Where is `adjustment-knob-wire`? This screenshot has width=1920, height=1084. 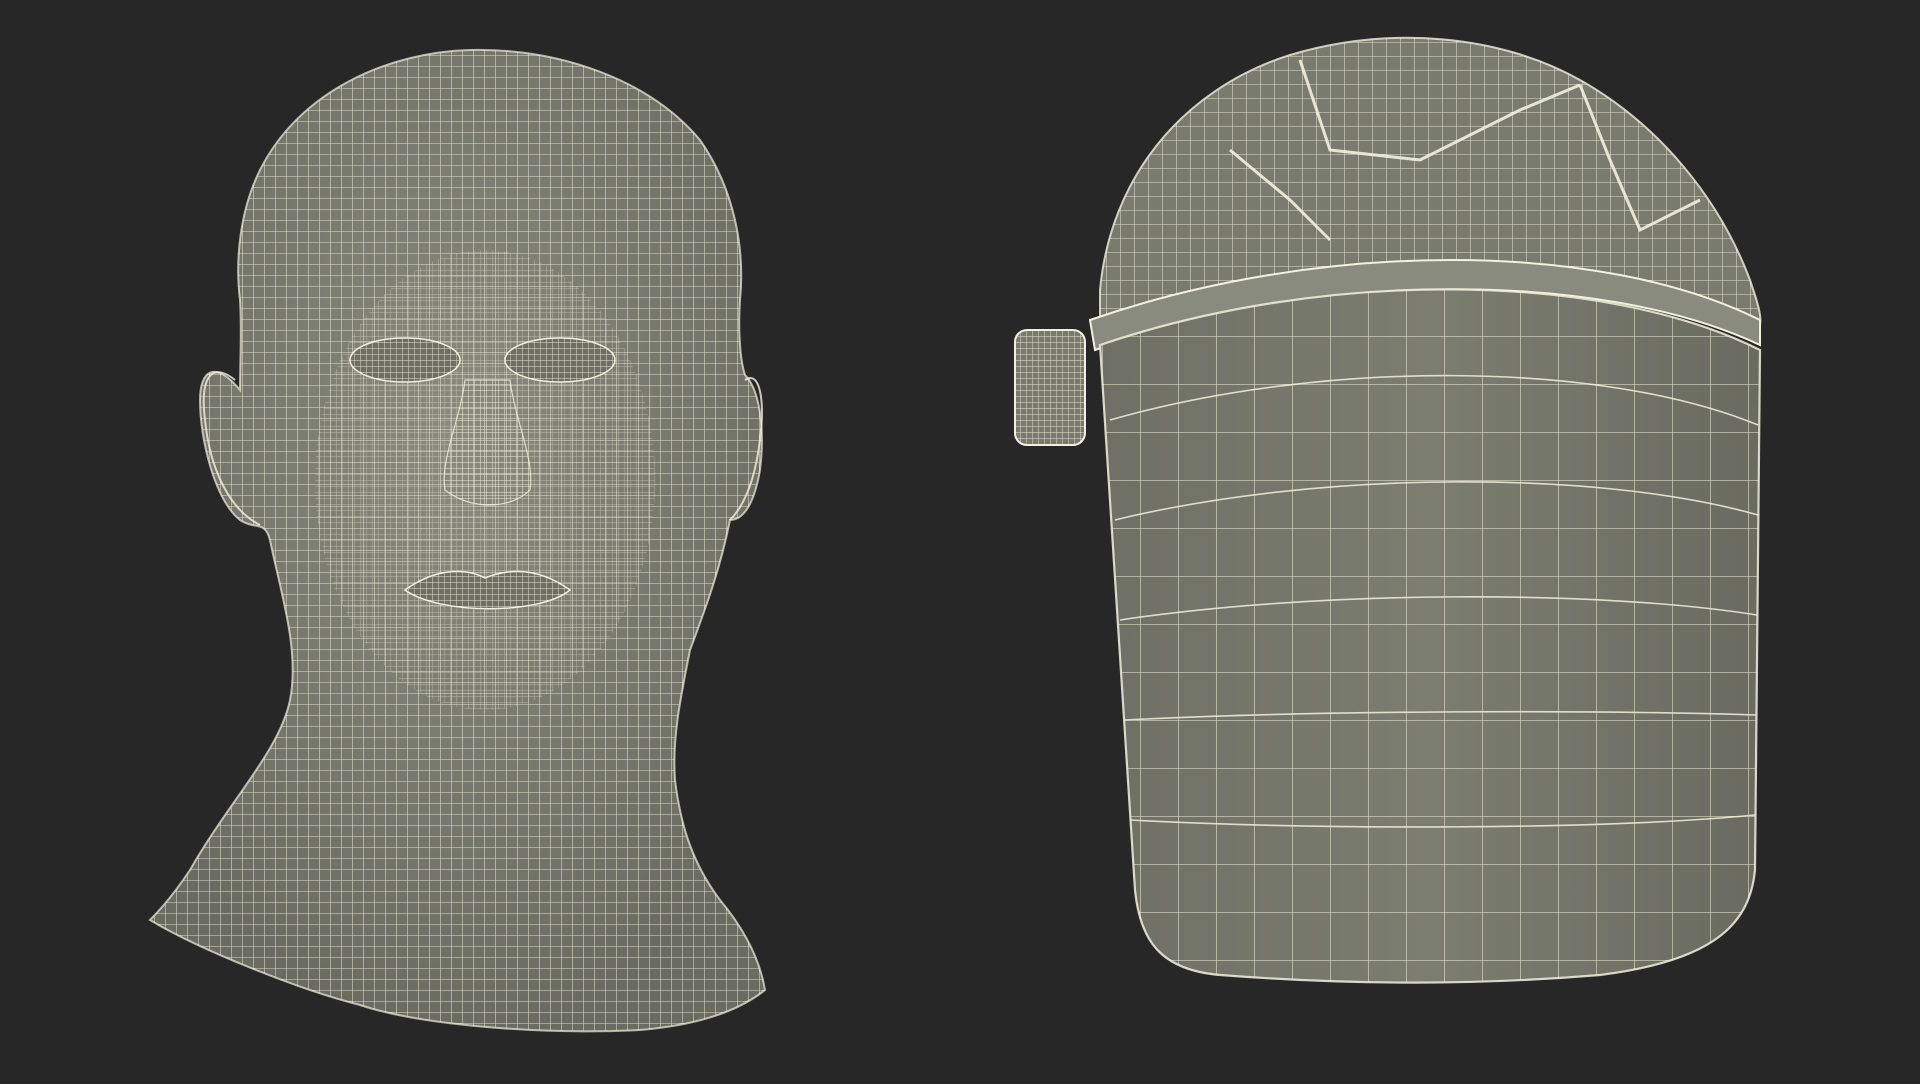 adjustment-knob-wire is located at coordinates (1050, 387).